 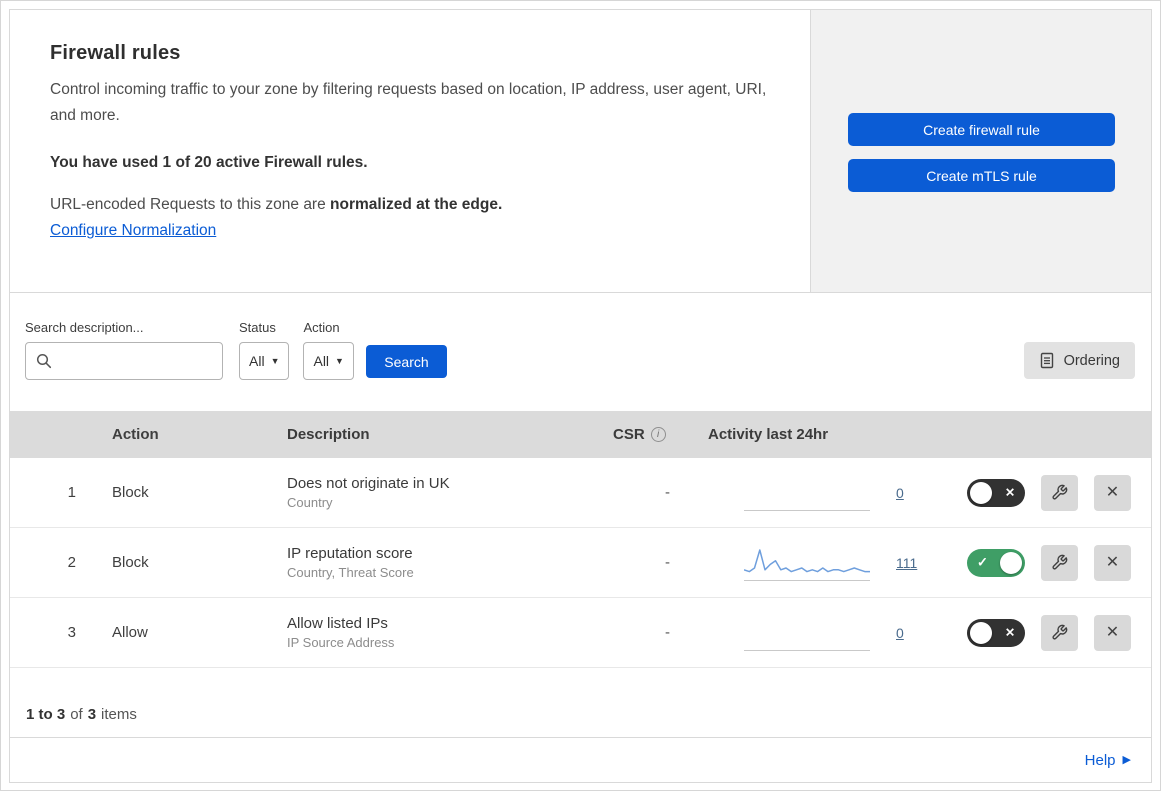 What do you see at coordinates (658, 434) in the screenshot?
I see `info-icon: i` at bounding box center [658, 434].